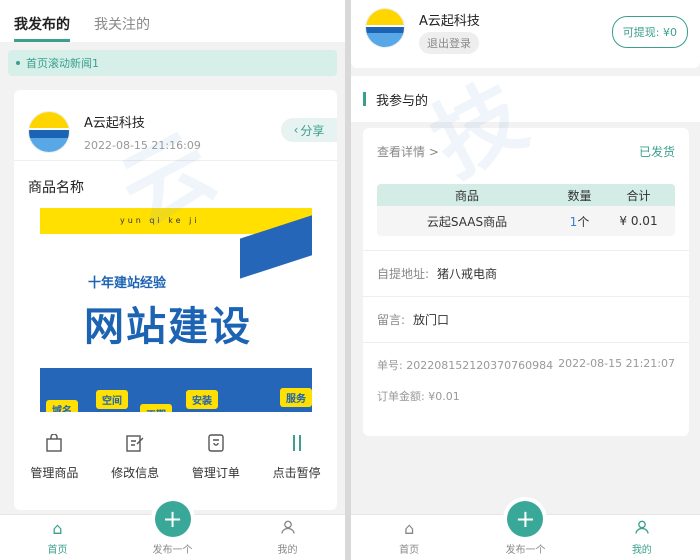  I want to click on goods-name-cell: 云起SAAS商品, so click(467, 221).